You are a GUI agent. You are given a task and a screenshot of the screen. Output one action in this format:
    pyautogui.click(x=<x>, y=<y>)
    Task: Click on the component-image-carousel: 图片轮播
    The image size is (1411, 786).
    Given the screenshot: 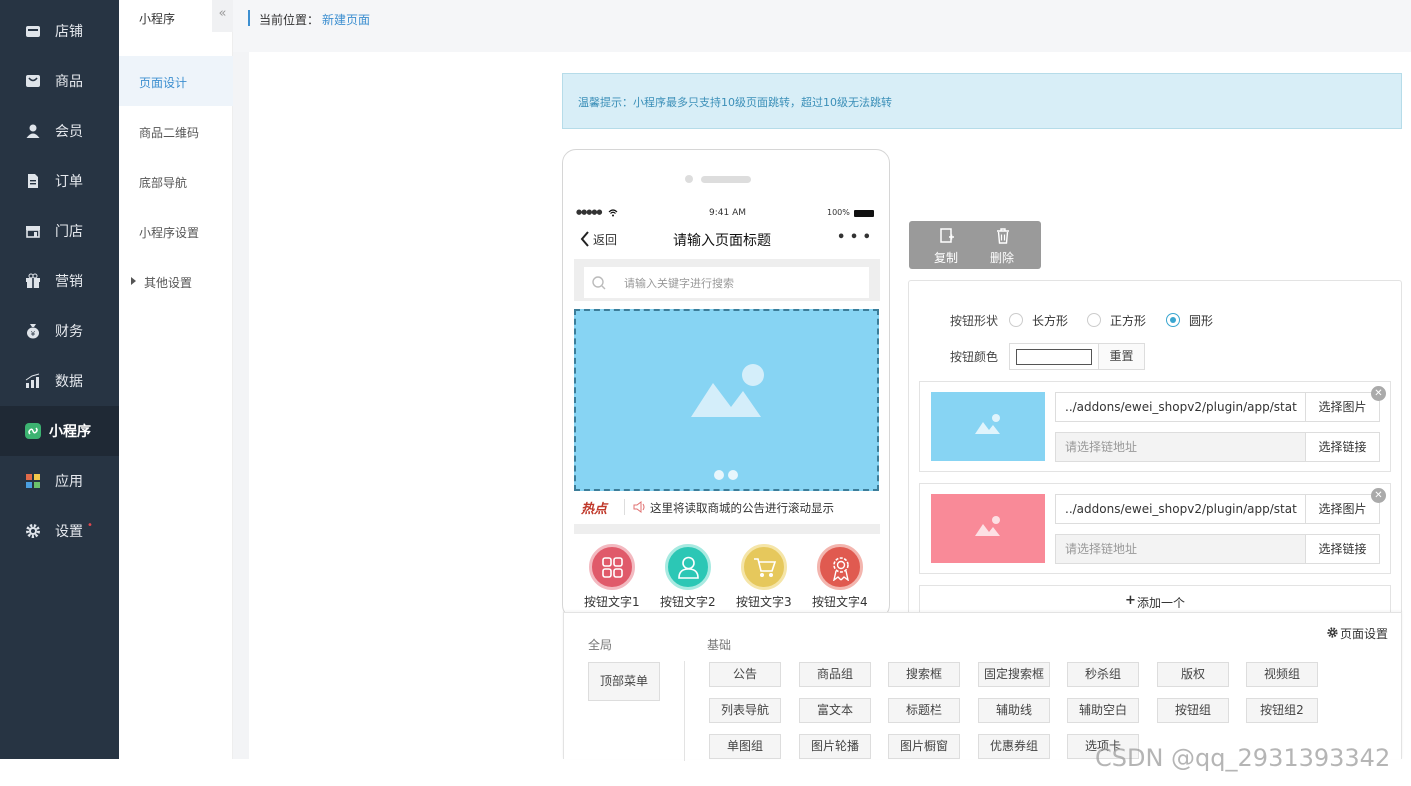 What is the action you would take?
    pyautogui.click(x=835, y=746)
    